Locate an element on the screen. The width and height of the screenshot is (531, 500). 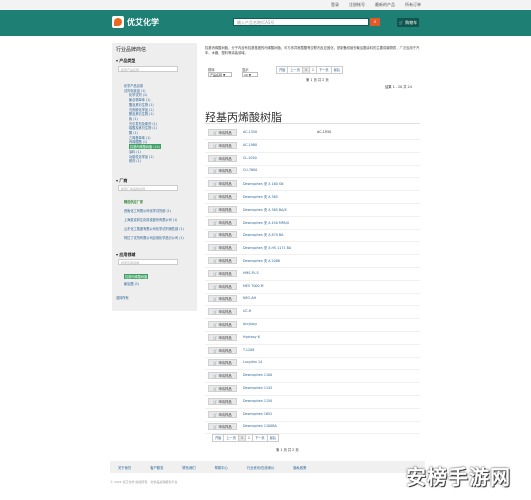
product-name-link: Desmophen 安 A 160 SN is located at coordinates (263, 183).